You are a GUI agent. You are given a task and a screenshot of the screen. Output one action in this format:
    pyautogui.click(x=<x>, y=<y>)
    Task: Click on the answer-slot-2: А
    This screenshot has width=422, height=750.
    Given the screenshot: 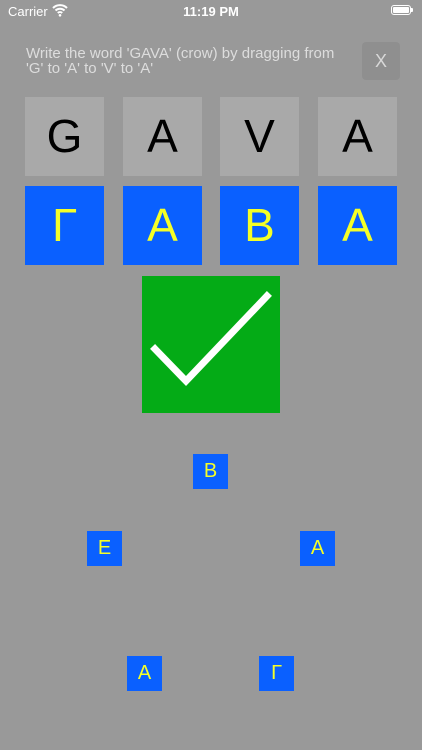 What is the action you would take?
    pyautogui.click(x=162, y=225)
    